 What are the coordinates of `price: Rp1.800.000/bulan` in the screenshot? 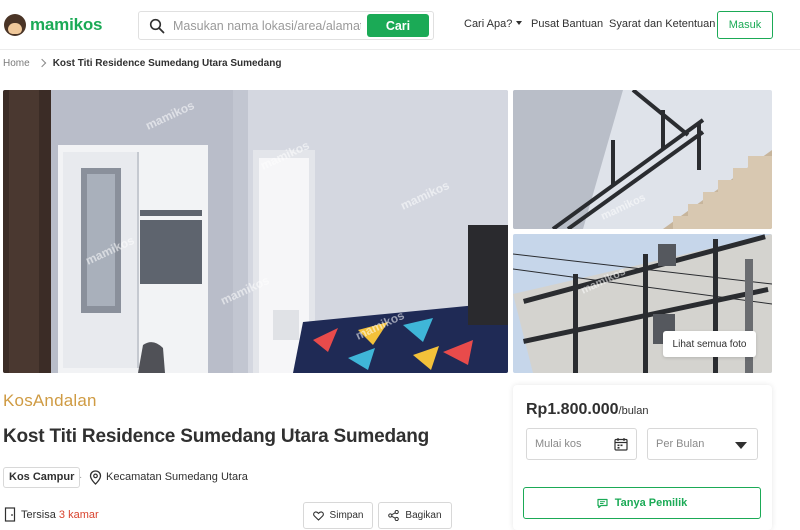 It's located at (587, 410).